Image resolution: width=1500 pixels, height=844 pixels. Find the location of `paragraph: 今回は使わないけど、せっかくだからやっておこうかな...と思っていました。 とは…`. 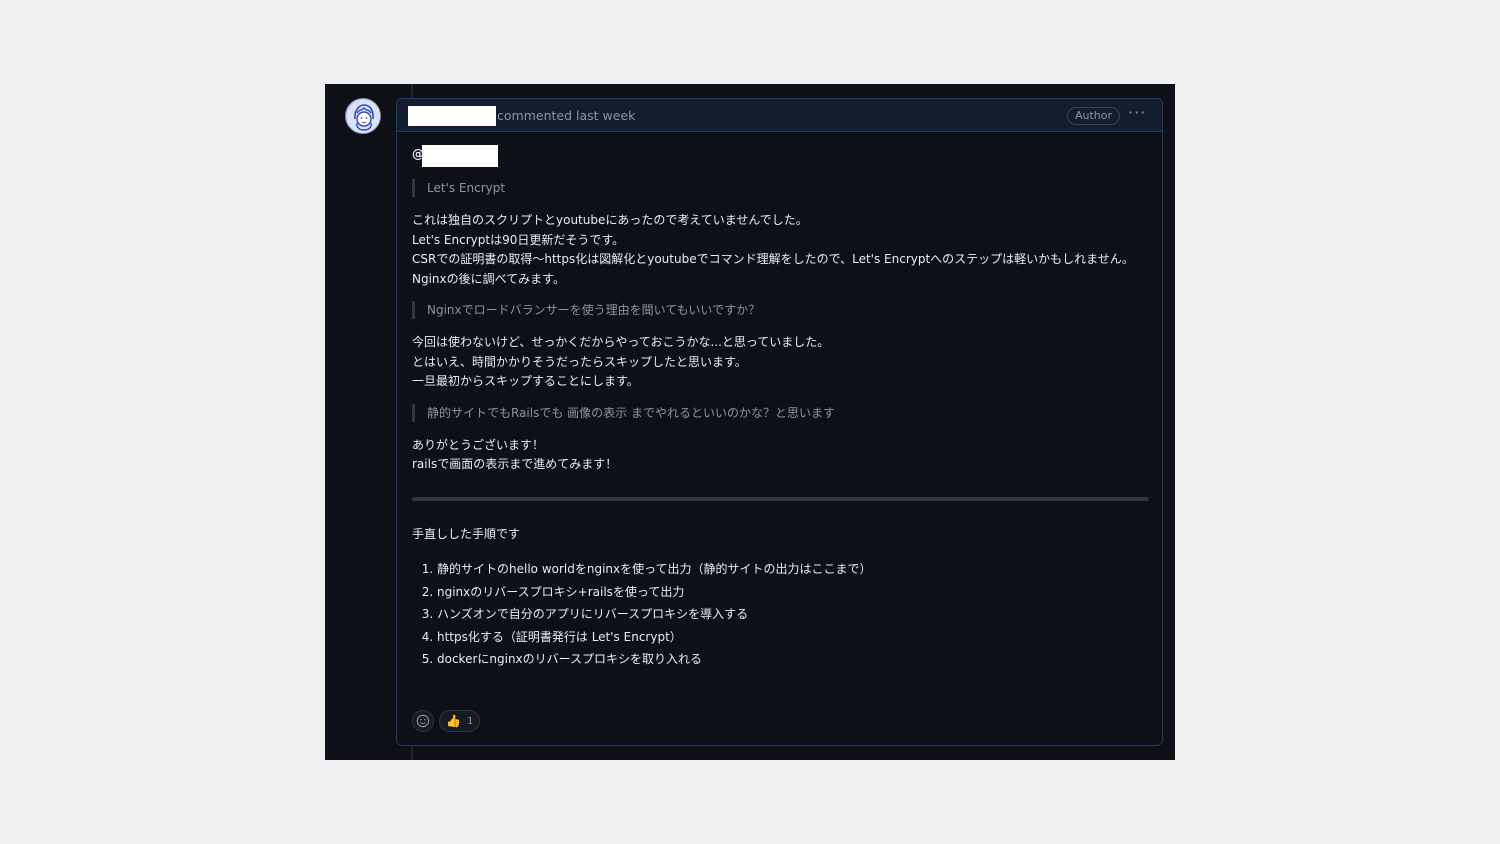

paragraph: 今回は使わないけど、せっかくだからやっておこうかな...と思っていました。 とは… is located at coordinates (780, 362).